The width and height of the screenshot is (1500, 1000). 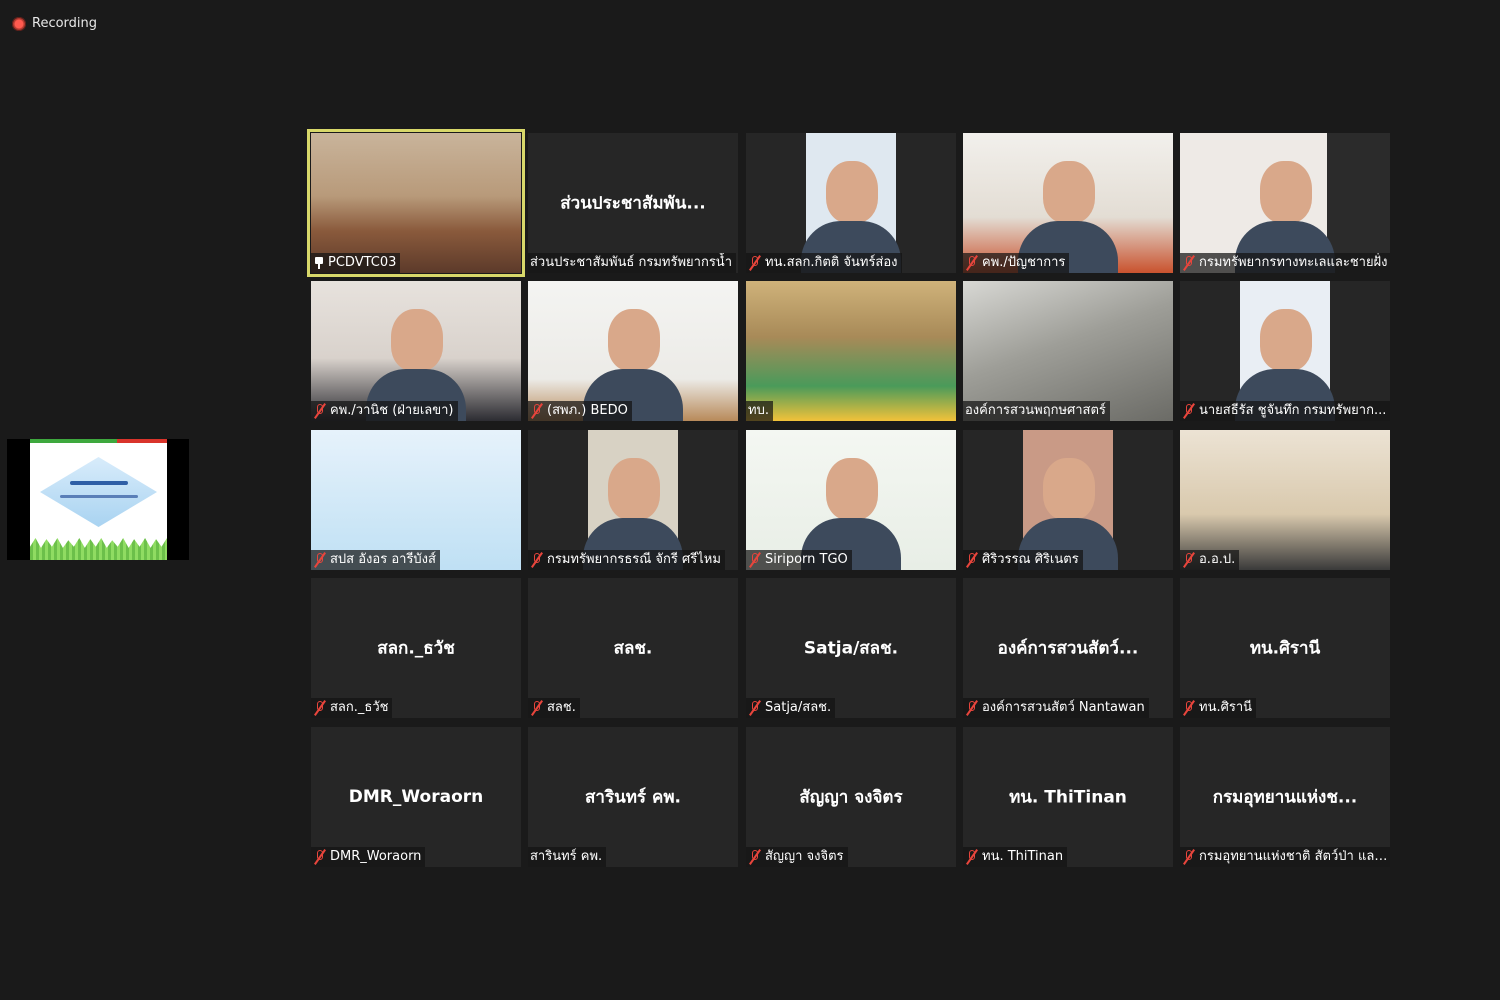 I want to click on participant-name: สปส อังอร อารีบังส์, so click(x=383, y=559).